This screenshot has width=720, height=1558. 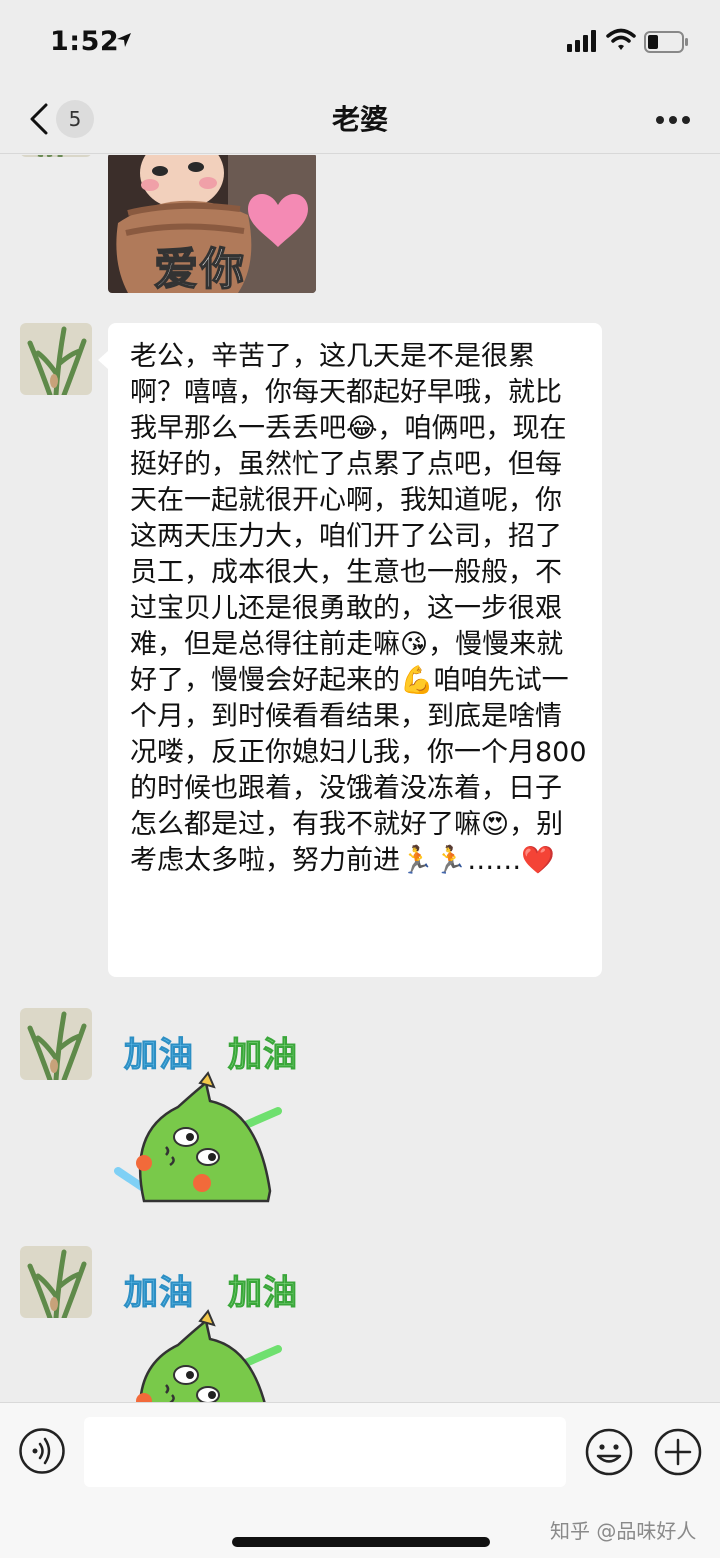 I want to click on more-icon, so click(x=673, y=119).